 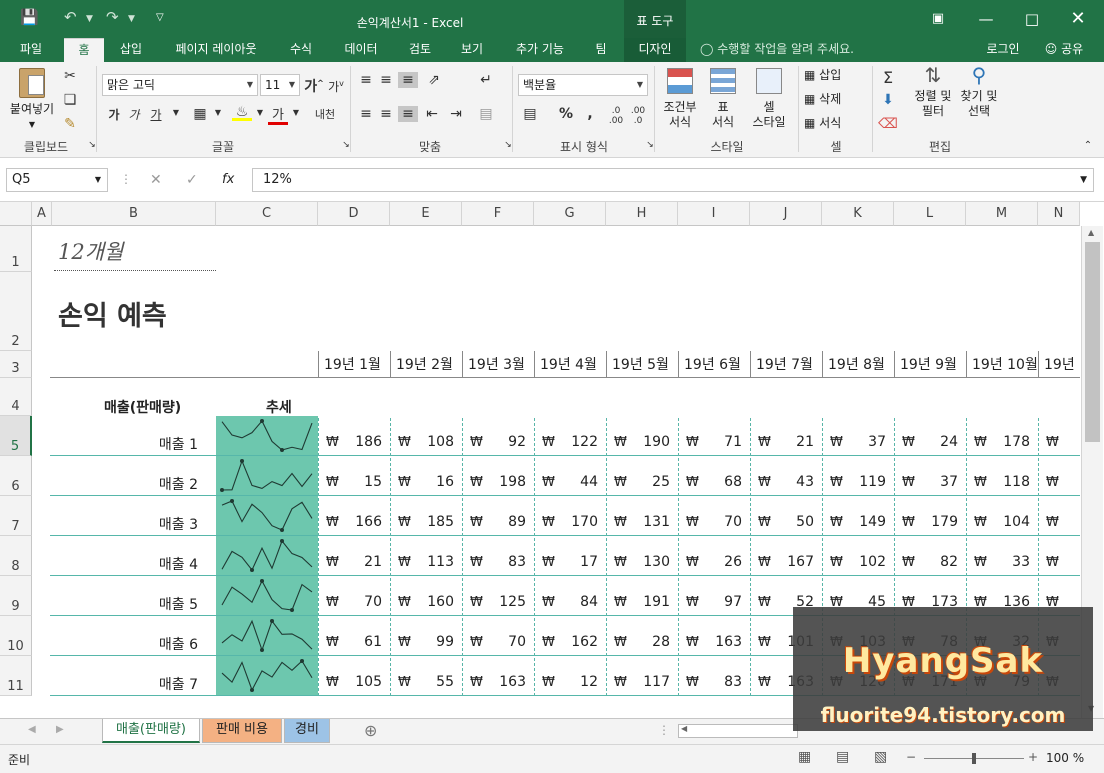 What do you see at coordinates (408, 114) in the screenshot?
I see `align-right-icon: ≡` at bounding box center [408, 114].